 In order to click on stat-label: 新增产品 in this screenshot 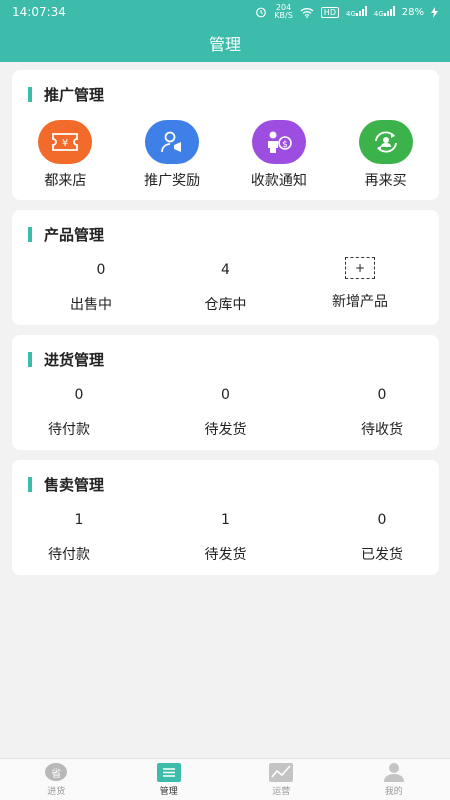, I will do `click(360, 302)`.